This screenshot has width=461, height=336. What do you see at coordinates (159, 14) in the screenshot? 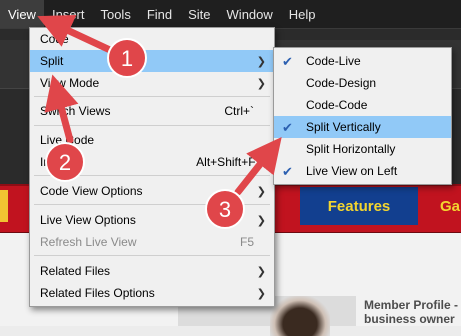
I see `menu-find: Find` at bounding box center [159, 14].